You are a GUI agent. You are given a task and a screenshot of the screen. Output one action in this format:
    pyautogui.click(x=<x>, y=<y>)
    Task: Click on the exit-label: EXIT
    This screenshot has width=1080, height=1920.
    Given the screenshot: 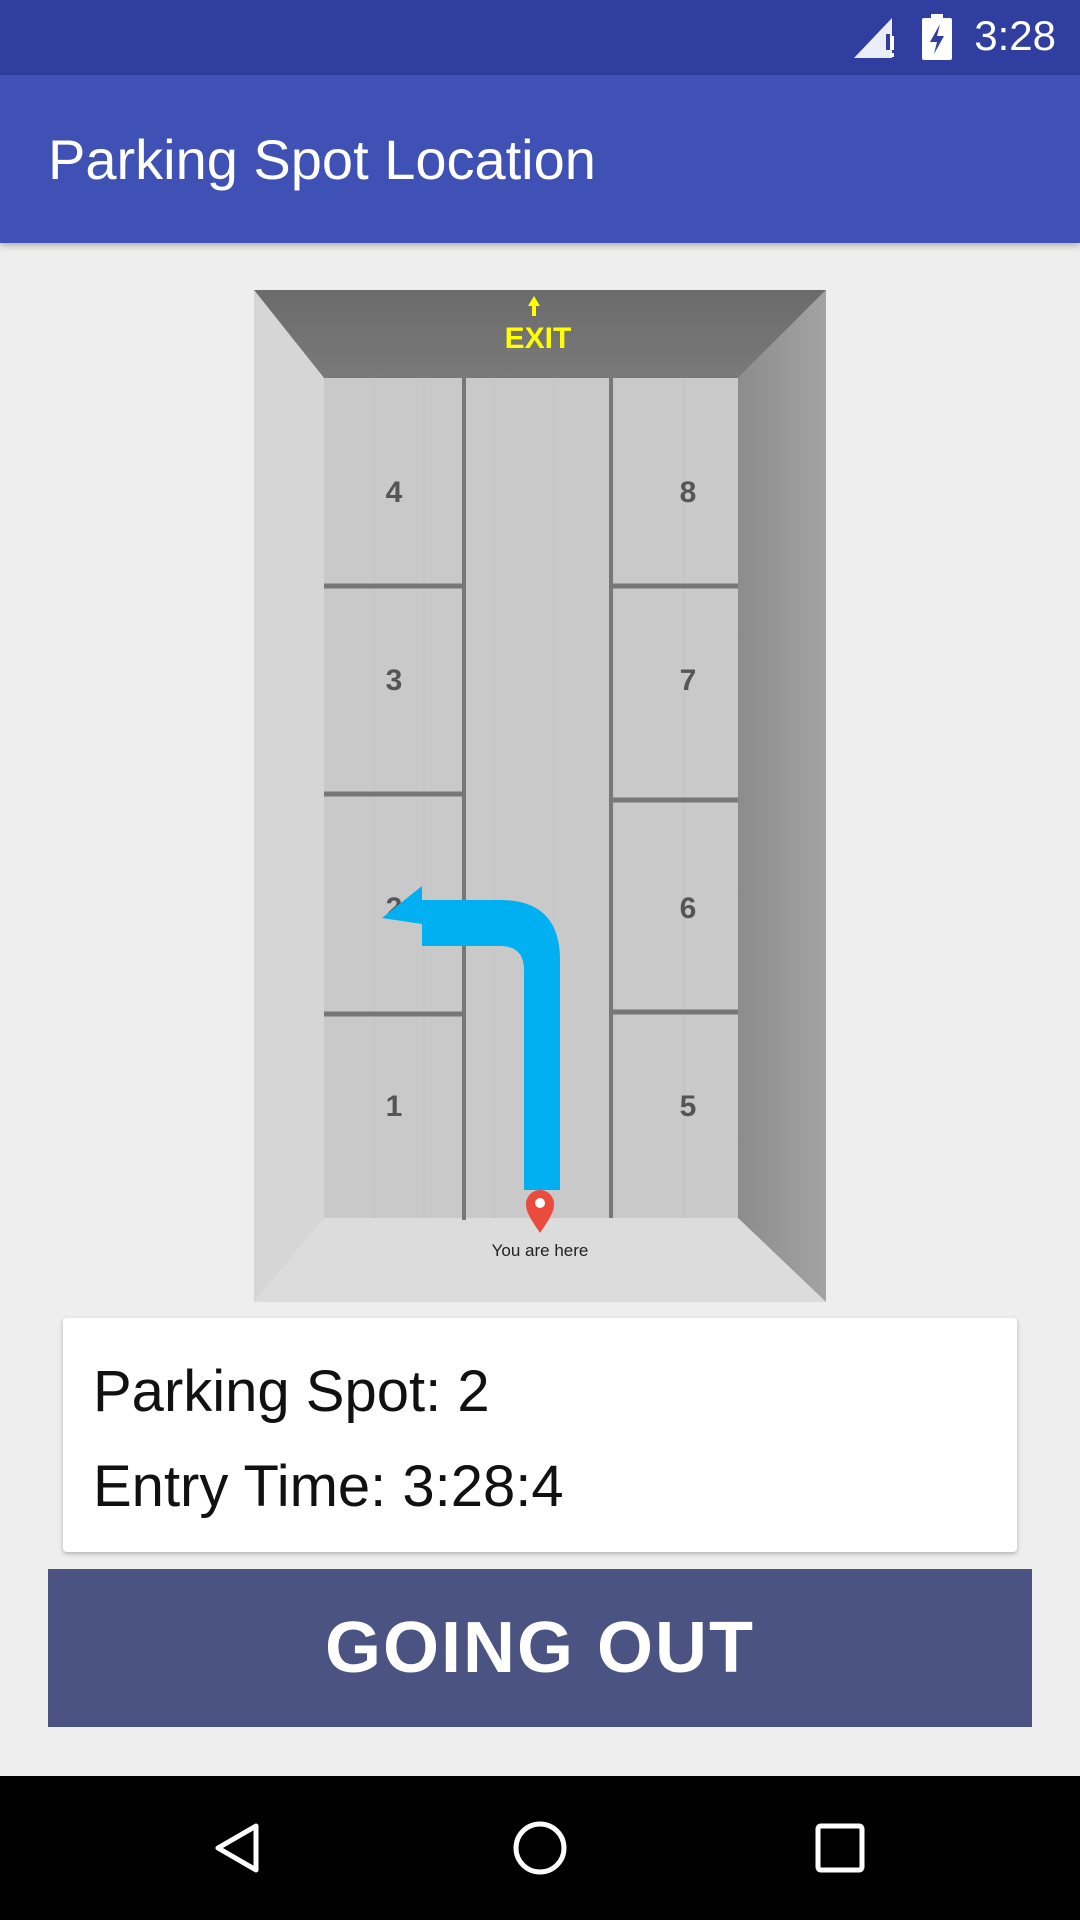 What is the action you would take?
    pyautogui.click(x=538, y=338)
    